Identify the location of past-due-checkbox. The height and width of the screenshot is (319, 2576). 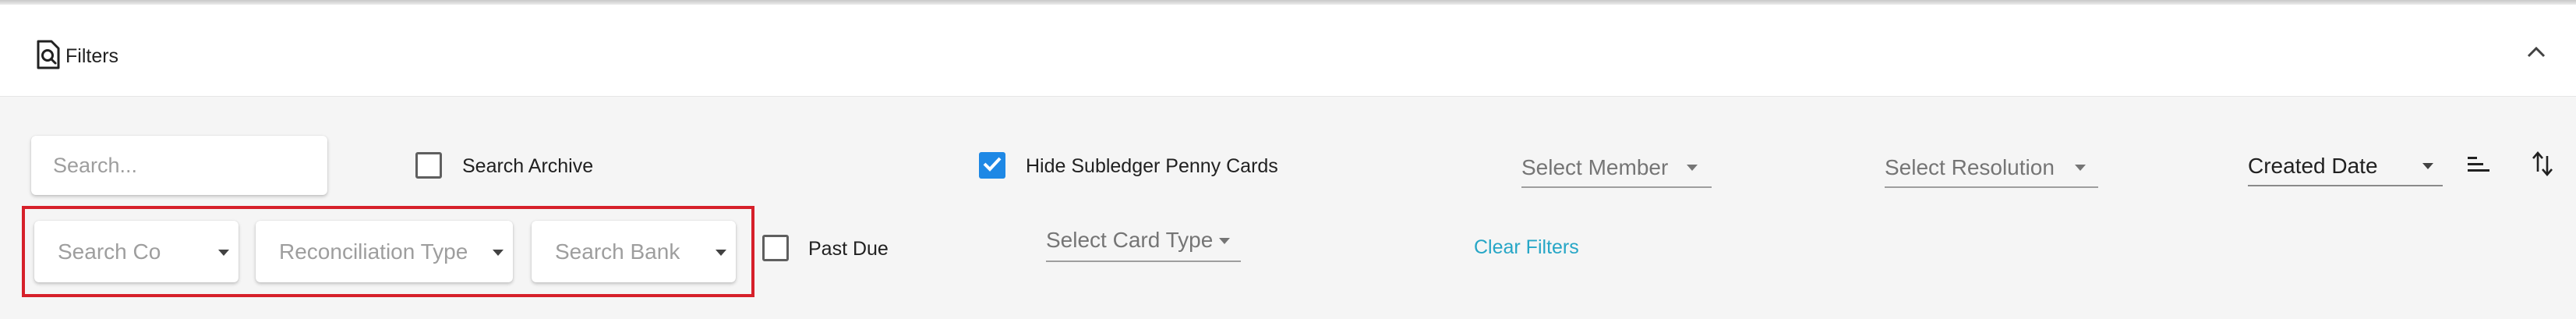
(775, 248).